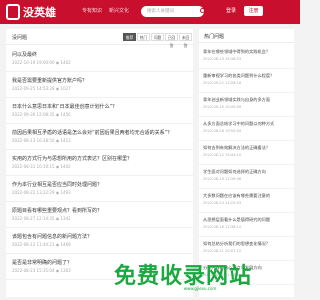 The image size is (320, 300). I want to click on question-title: 我是否需要重新提供官方账户吗？, so click(49, 80).